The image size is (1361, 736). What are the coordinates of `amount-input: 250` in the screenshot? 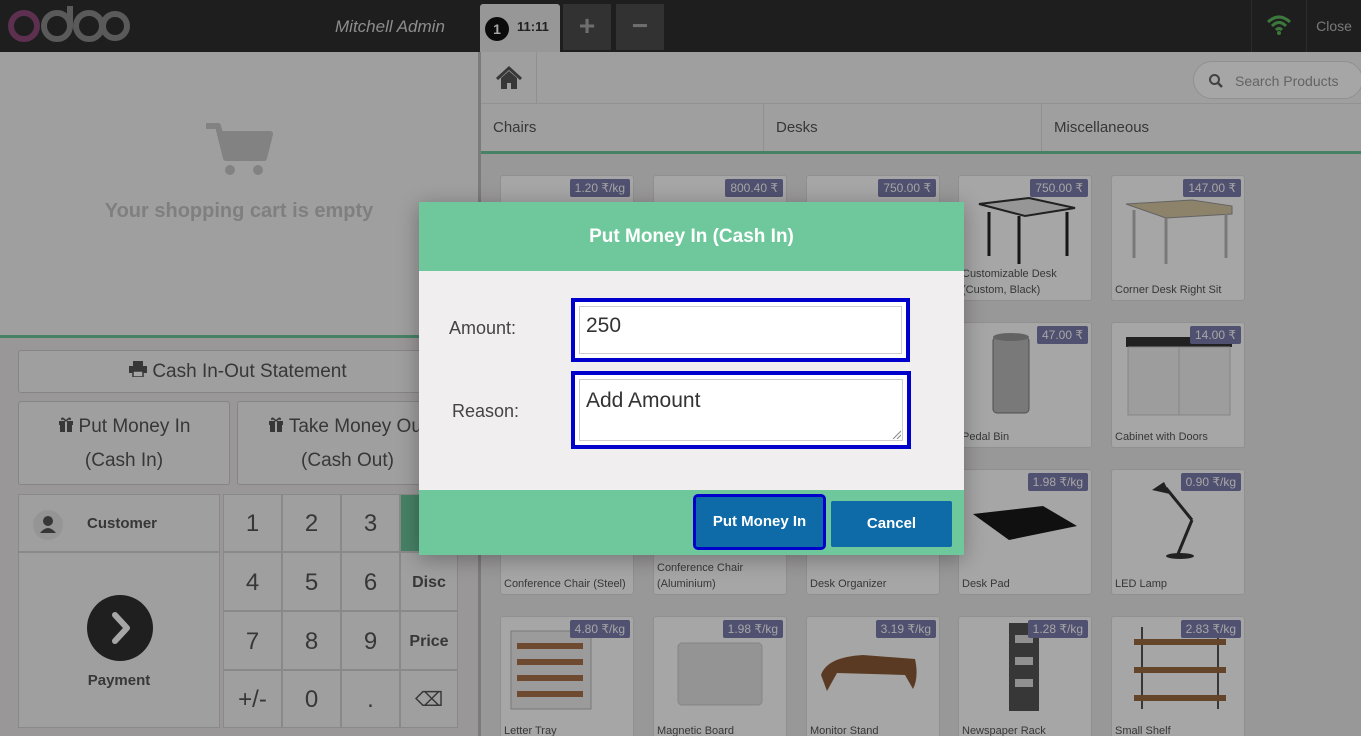 It's located at (740, 330).